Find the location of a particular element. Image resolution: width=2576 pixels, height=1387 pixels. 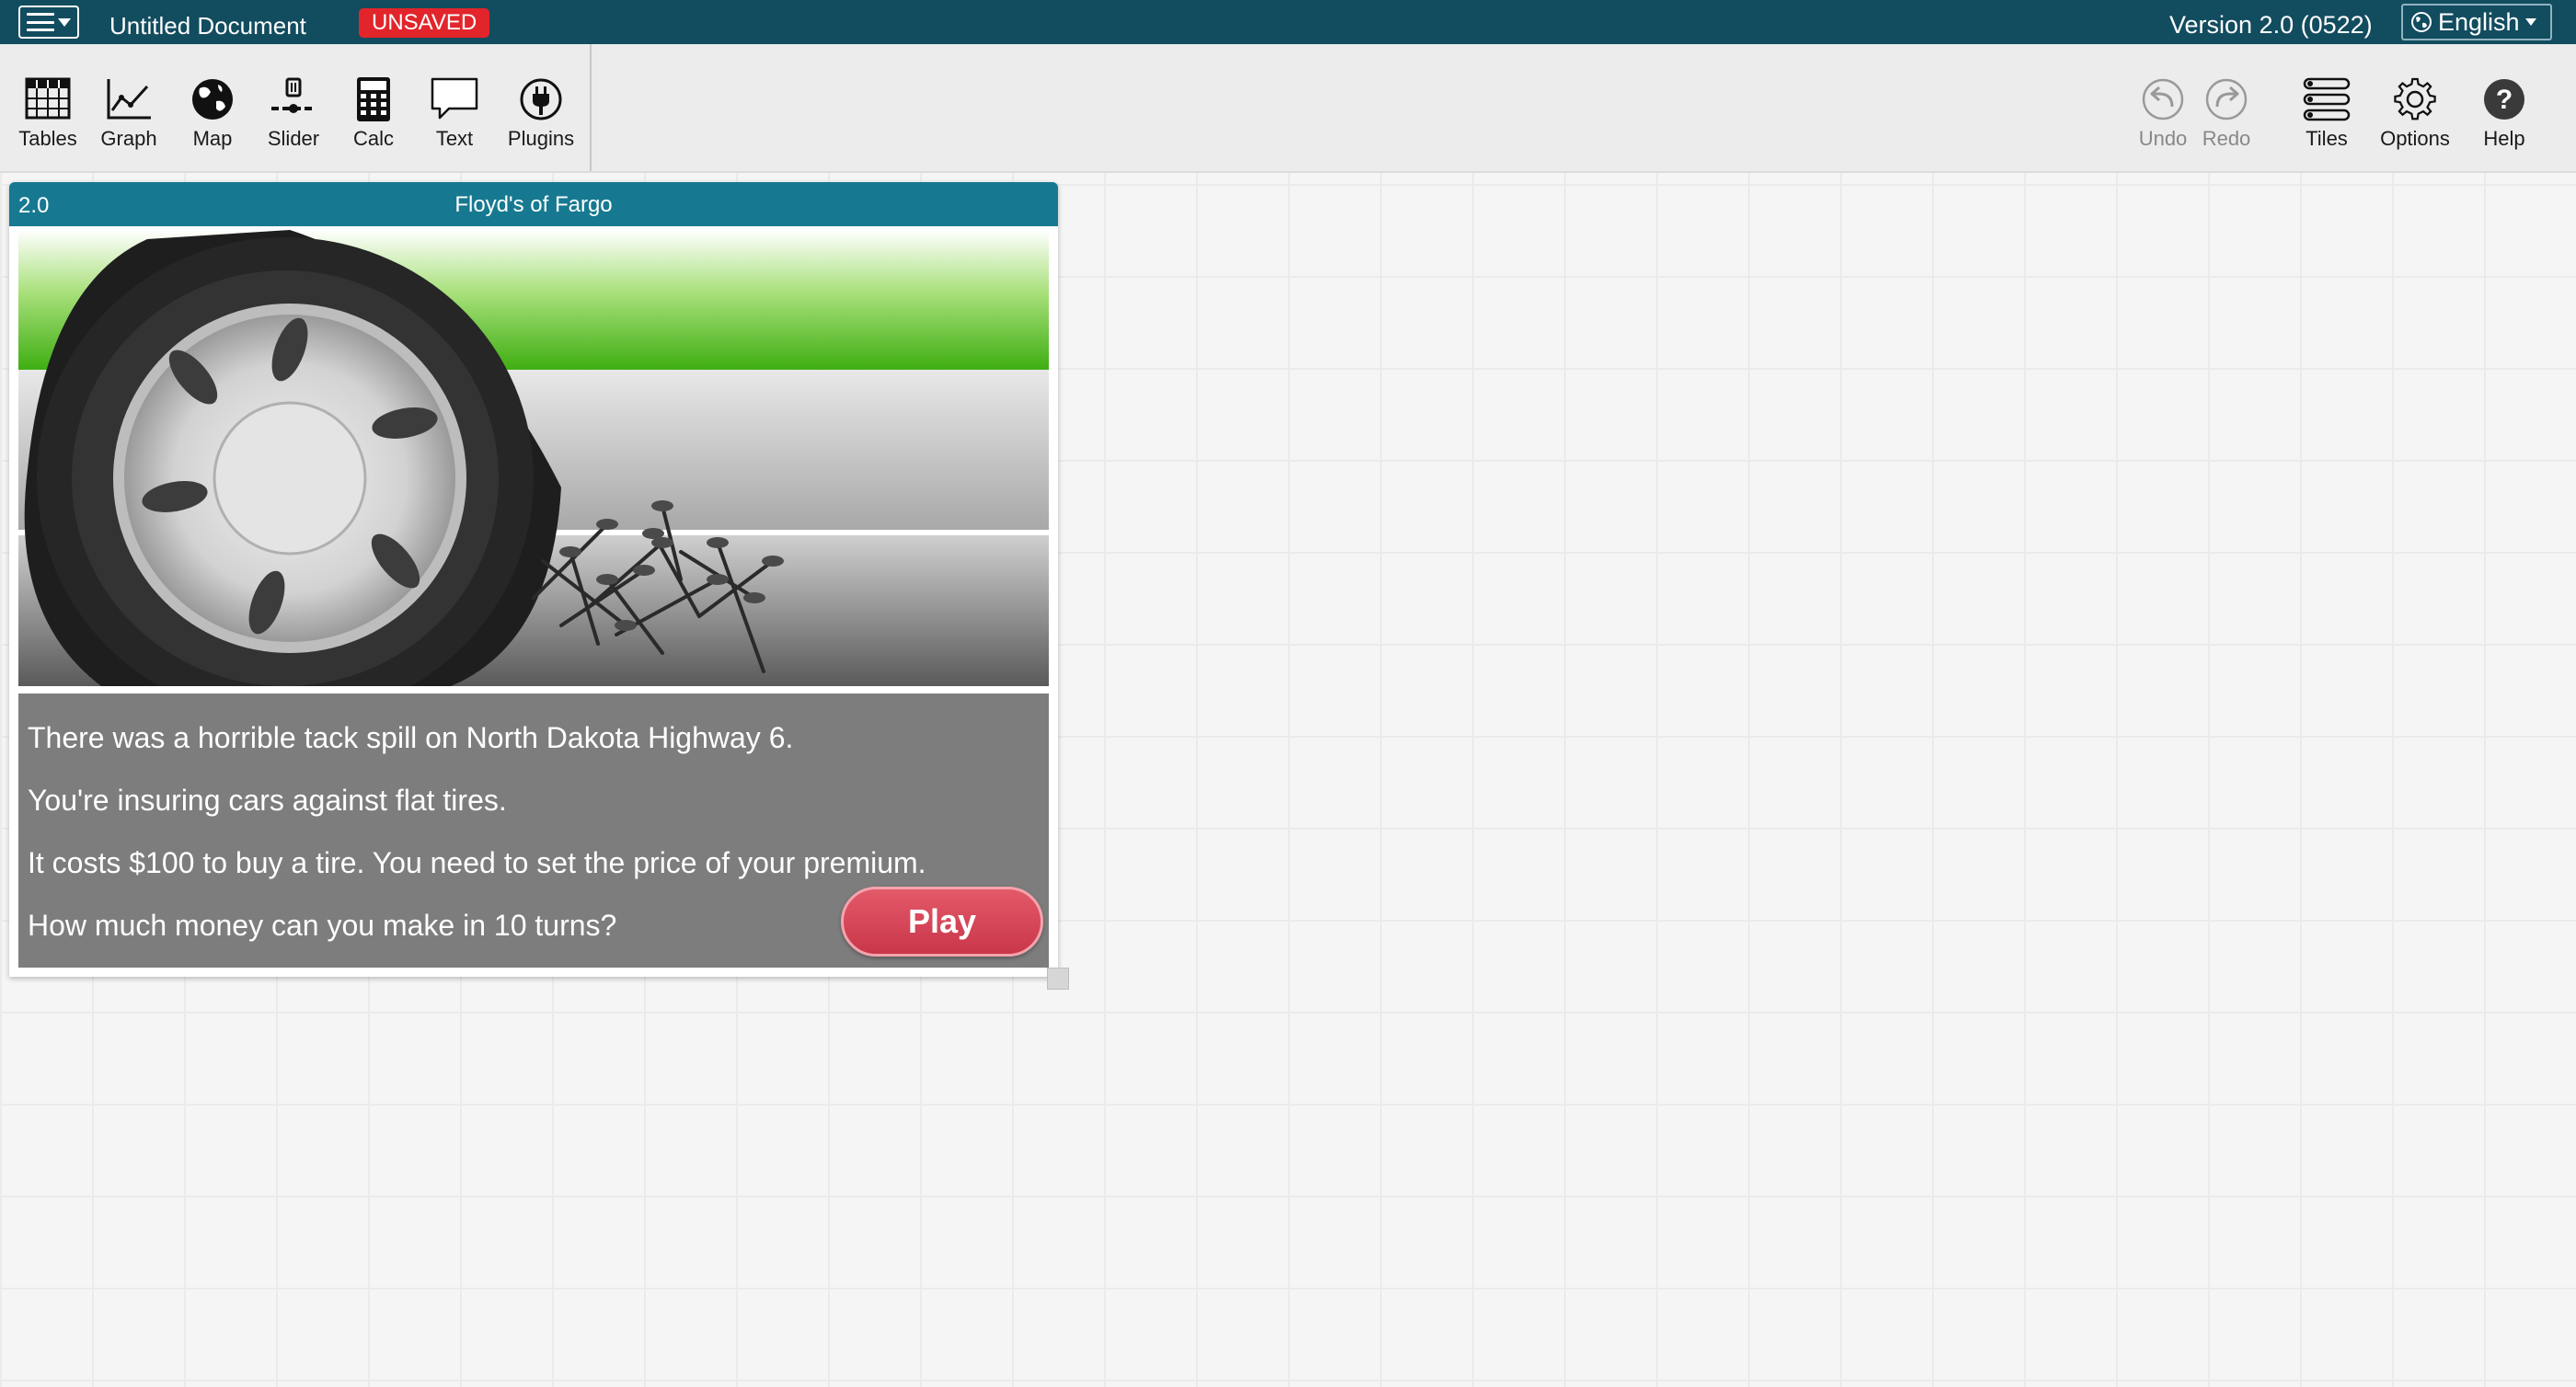

calc-tool: Calc is located at coordinates (373, 113).